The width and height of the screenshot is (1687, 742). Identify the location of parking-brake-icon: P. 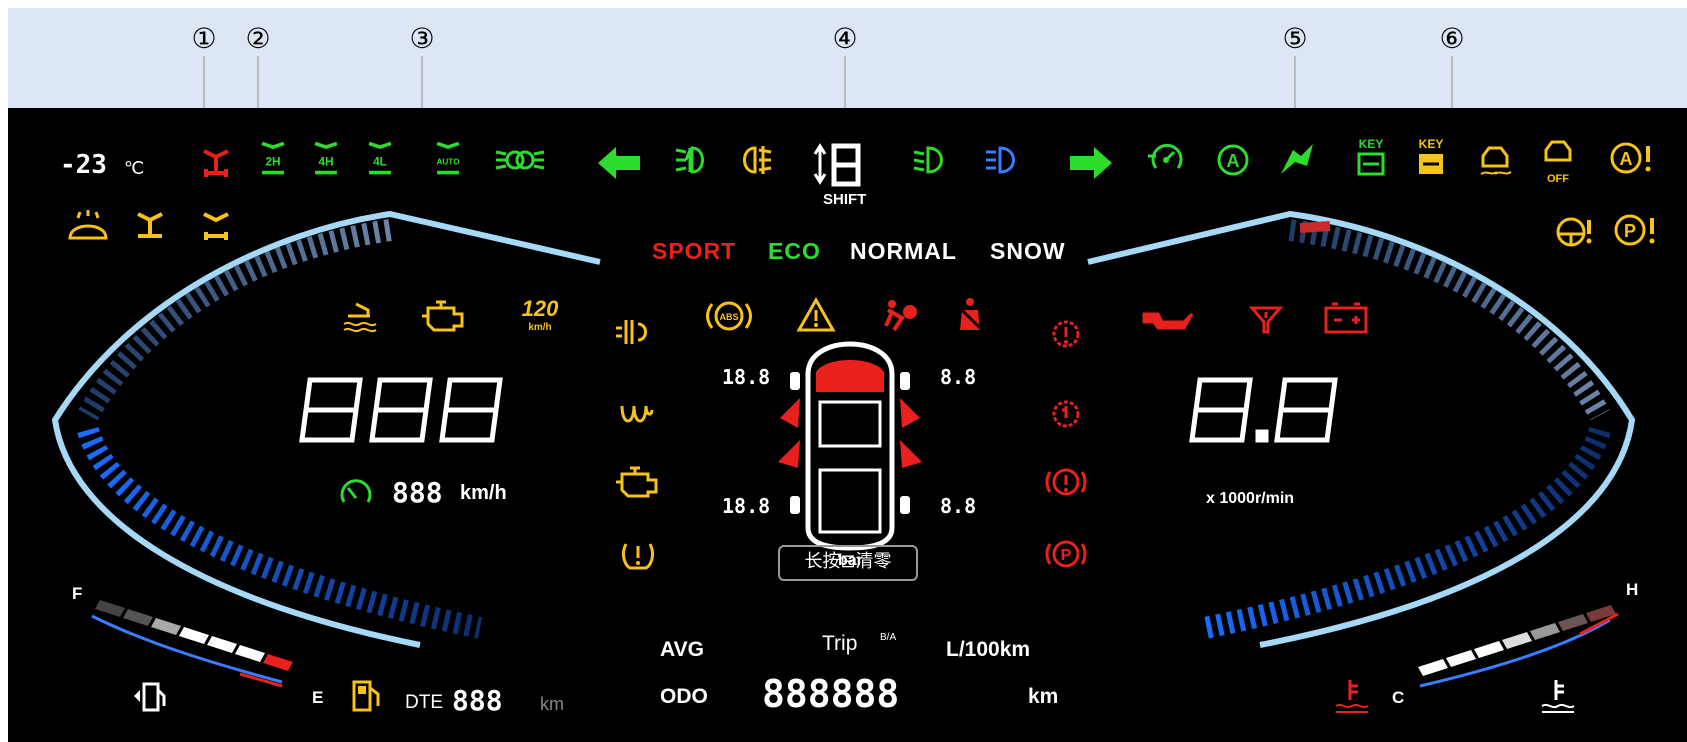
(1066, 554).